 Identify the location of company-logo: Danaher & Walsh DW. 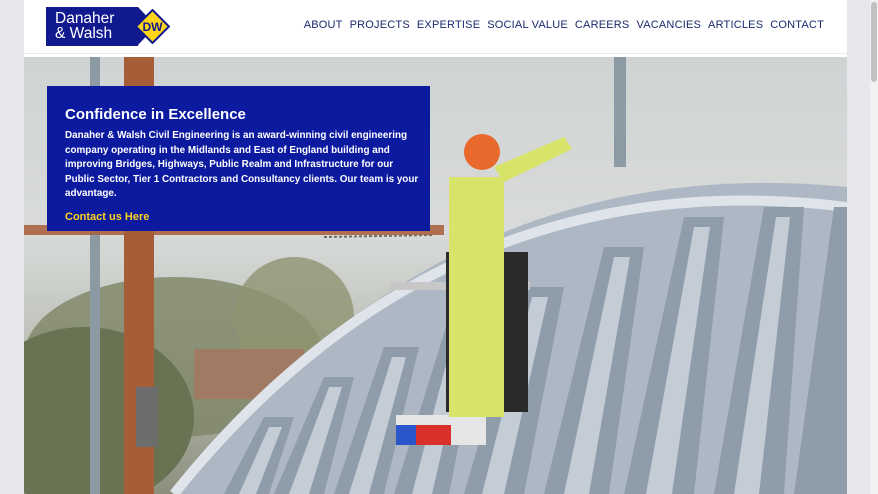
(108, 26).